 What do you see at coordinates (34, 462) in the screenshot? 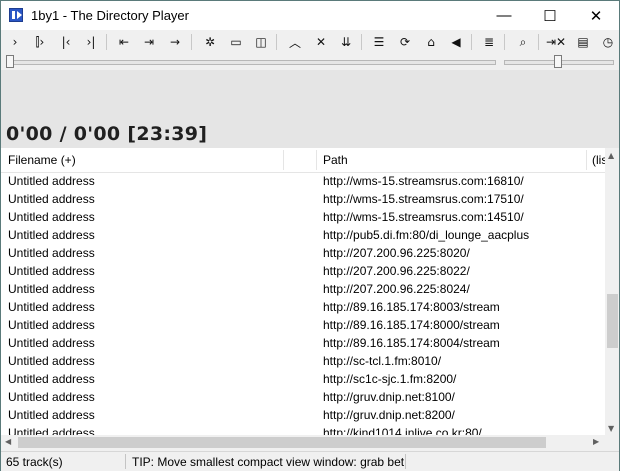
I see `track-count: 65 track(s)` at bounding box center [34, 462].